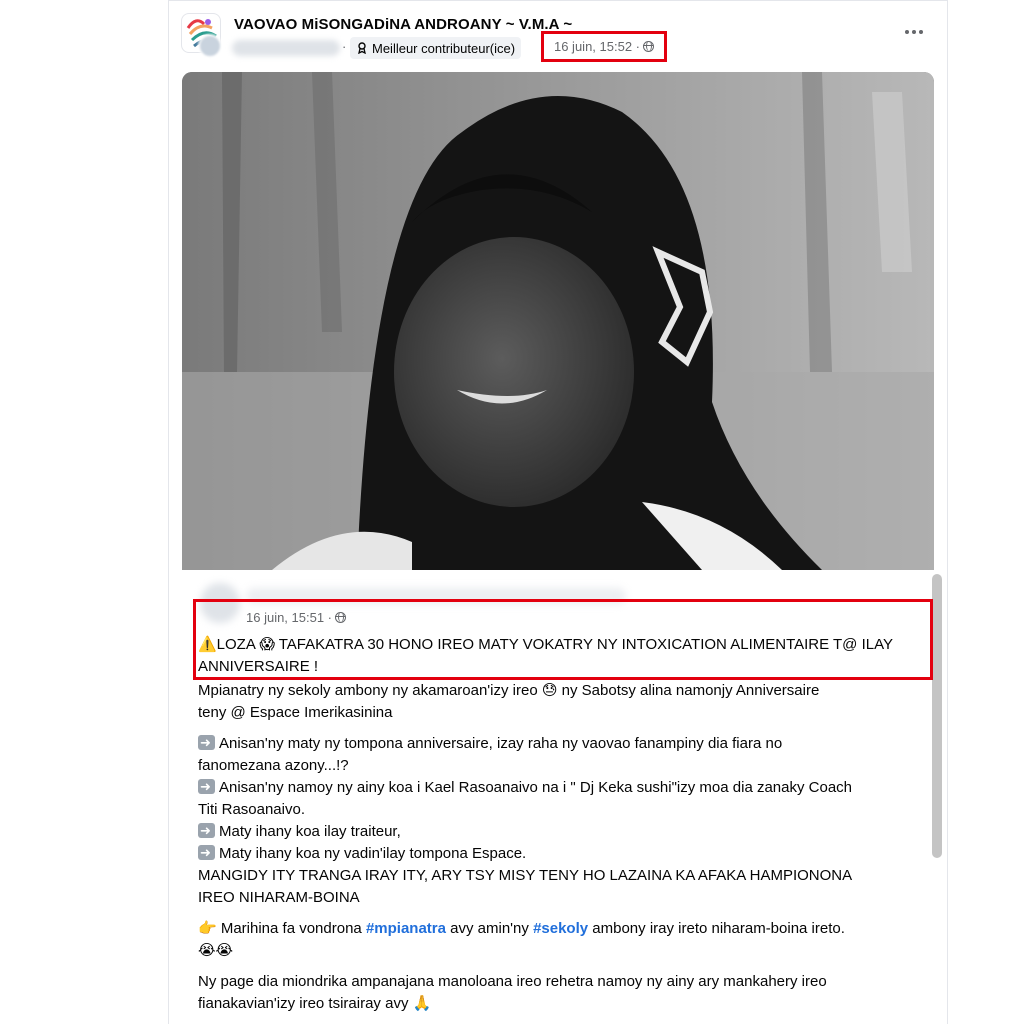  I want to click on user-avatar, so click(210, 46).